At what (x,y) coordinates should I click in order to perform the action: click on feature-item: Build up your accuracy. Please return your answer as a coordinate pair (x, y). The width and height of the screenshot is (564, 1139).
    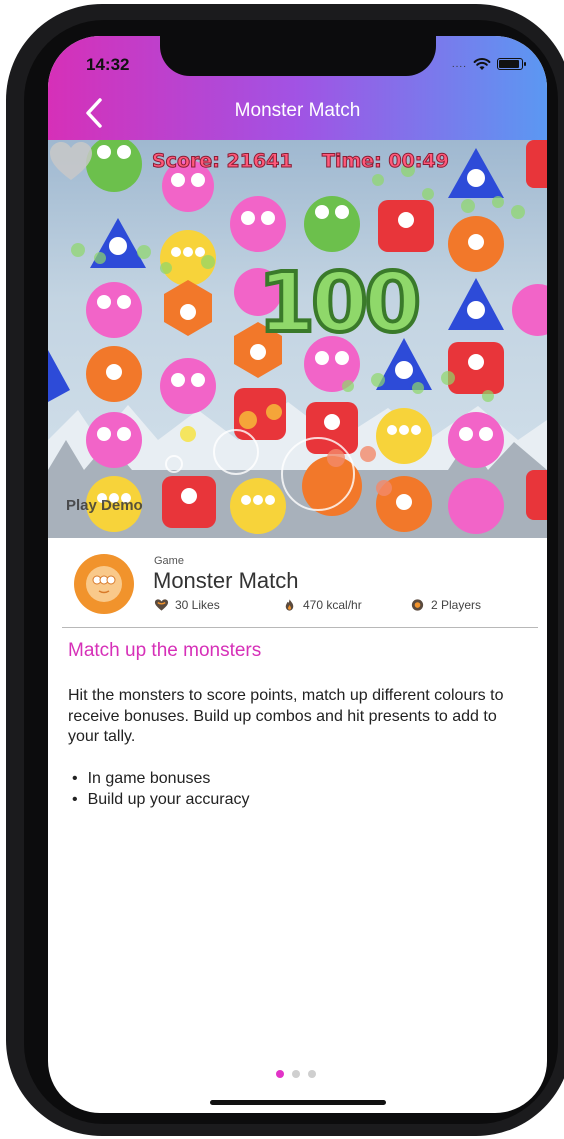
    Looking at the image, I should click on (159, 799).